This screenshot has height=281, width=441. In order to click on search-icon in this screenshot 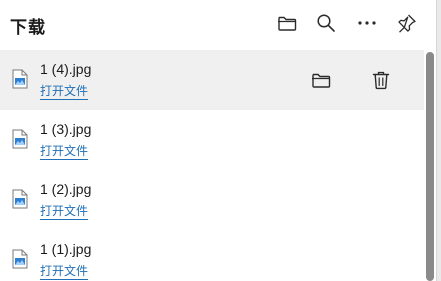, I will do `click(326, 23)`.